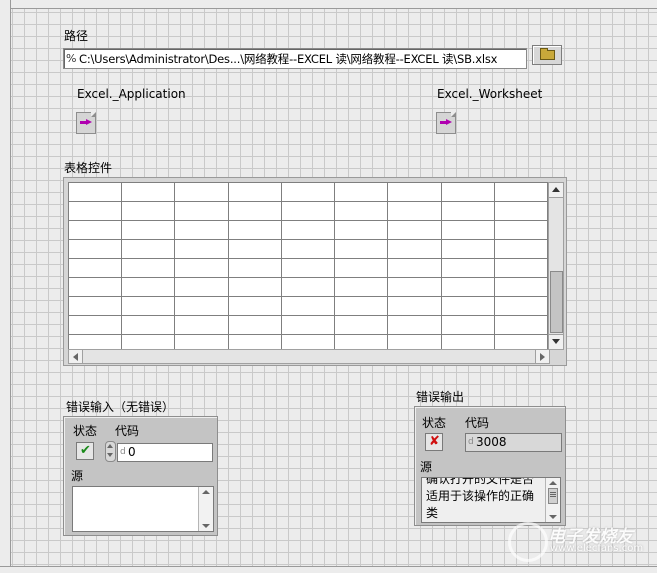  I want to click on scroll-left-icon, so click(76, 356).